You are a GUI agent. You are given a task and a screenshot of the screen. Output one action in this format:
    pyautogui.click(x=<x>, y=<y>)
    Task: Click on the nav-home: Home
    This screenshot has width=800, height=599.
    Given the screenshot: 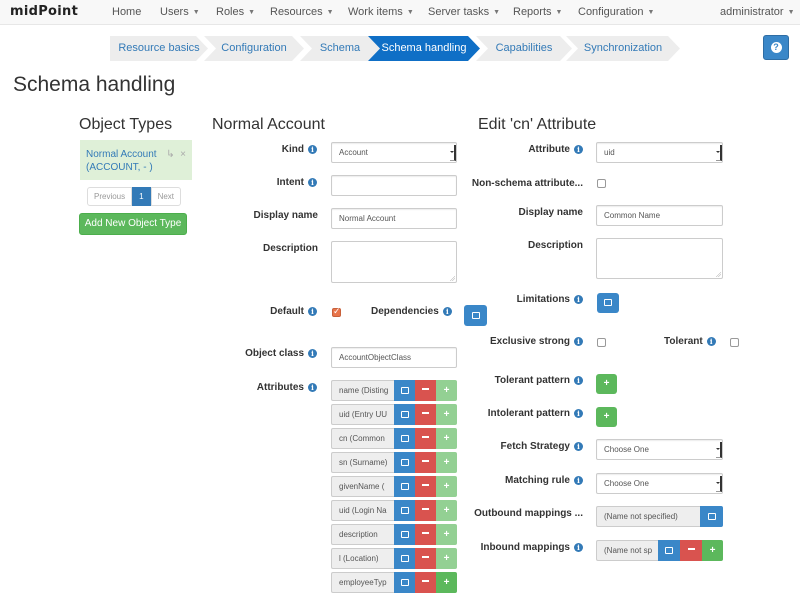 What is the action you would take?
    pyautogui.click(x=126, y=12)
    